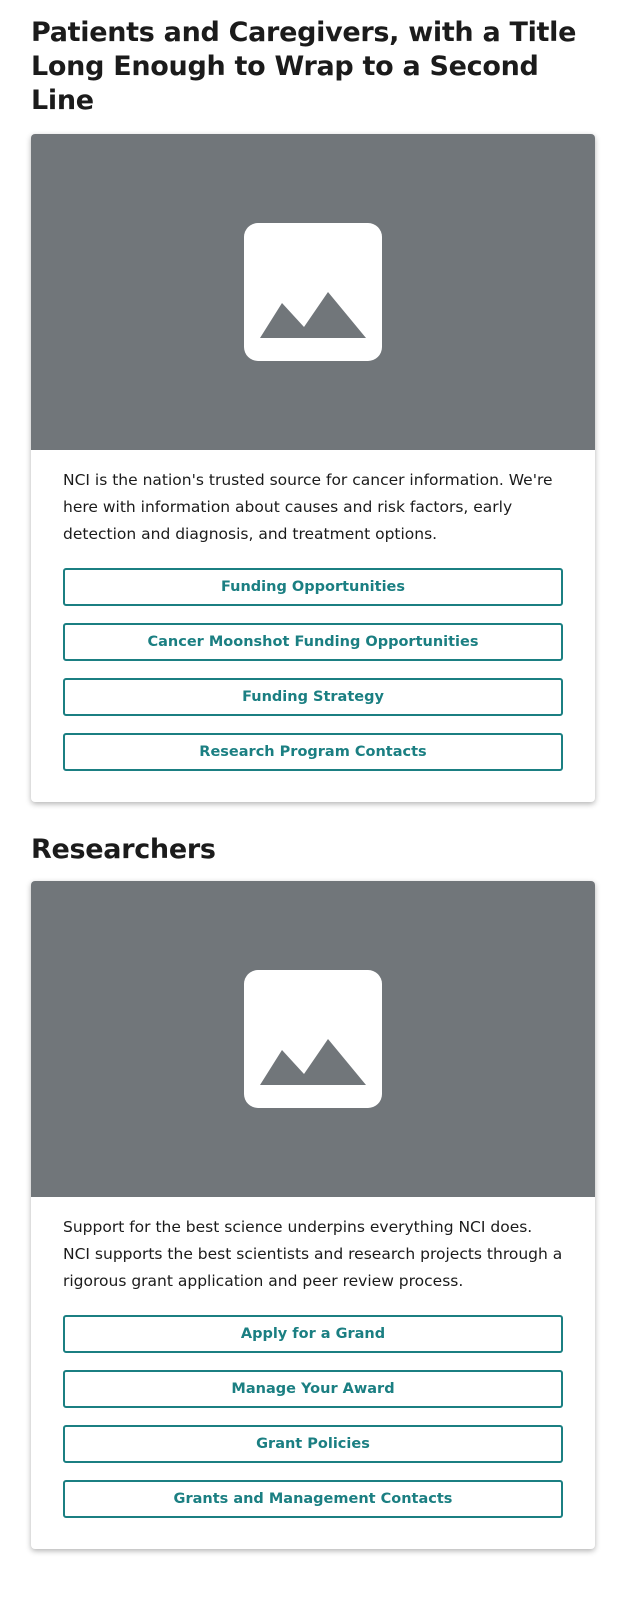 This screenshot has height=1602, width=640. I want to click on section-title: Researchers, so click(123, 849).